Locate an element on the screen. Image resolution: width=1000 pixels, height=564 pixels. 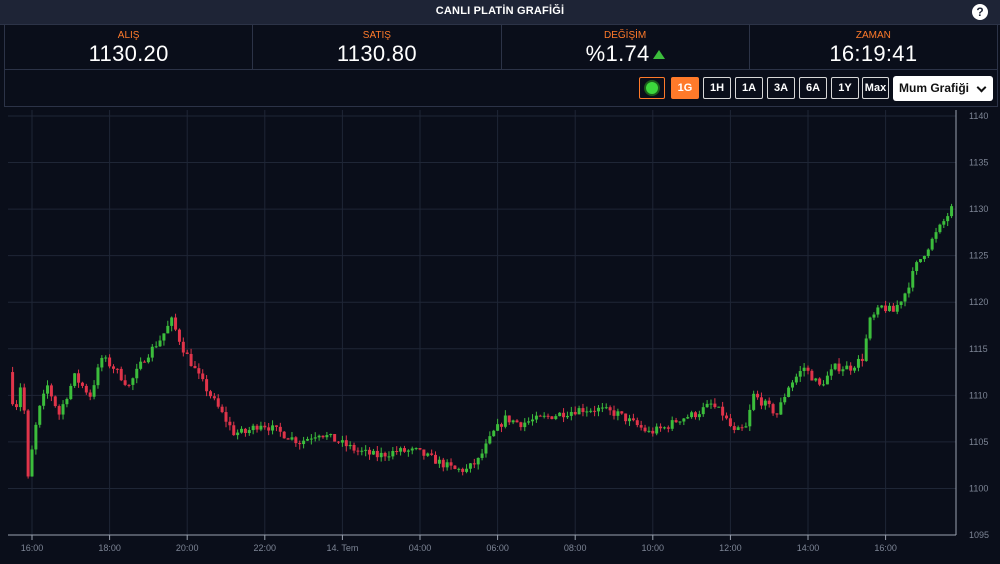
triangle-up-icon is located at coordinates (658, 54).